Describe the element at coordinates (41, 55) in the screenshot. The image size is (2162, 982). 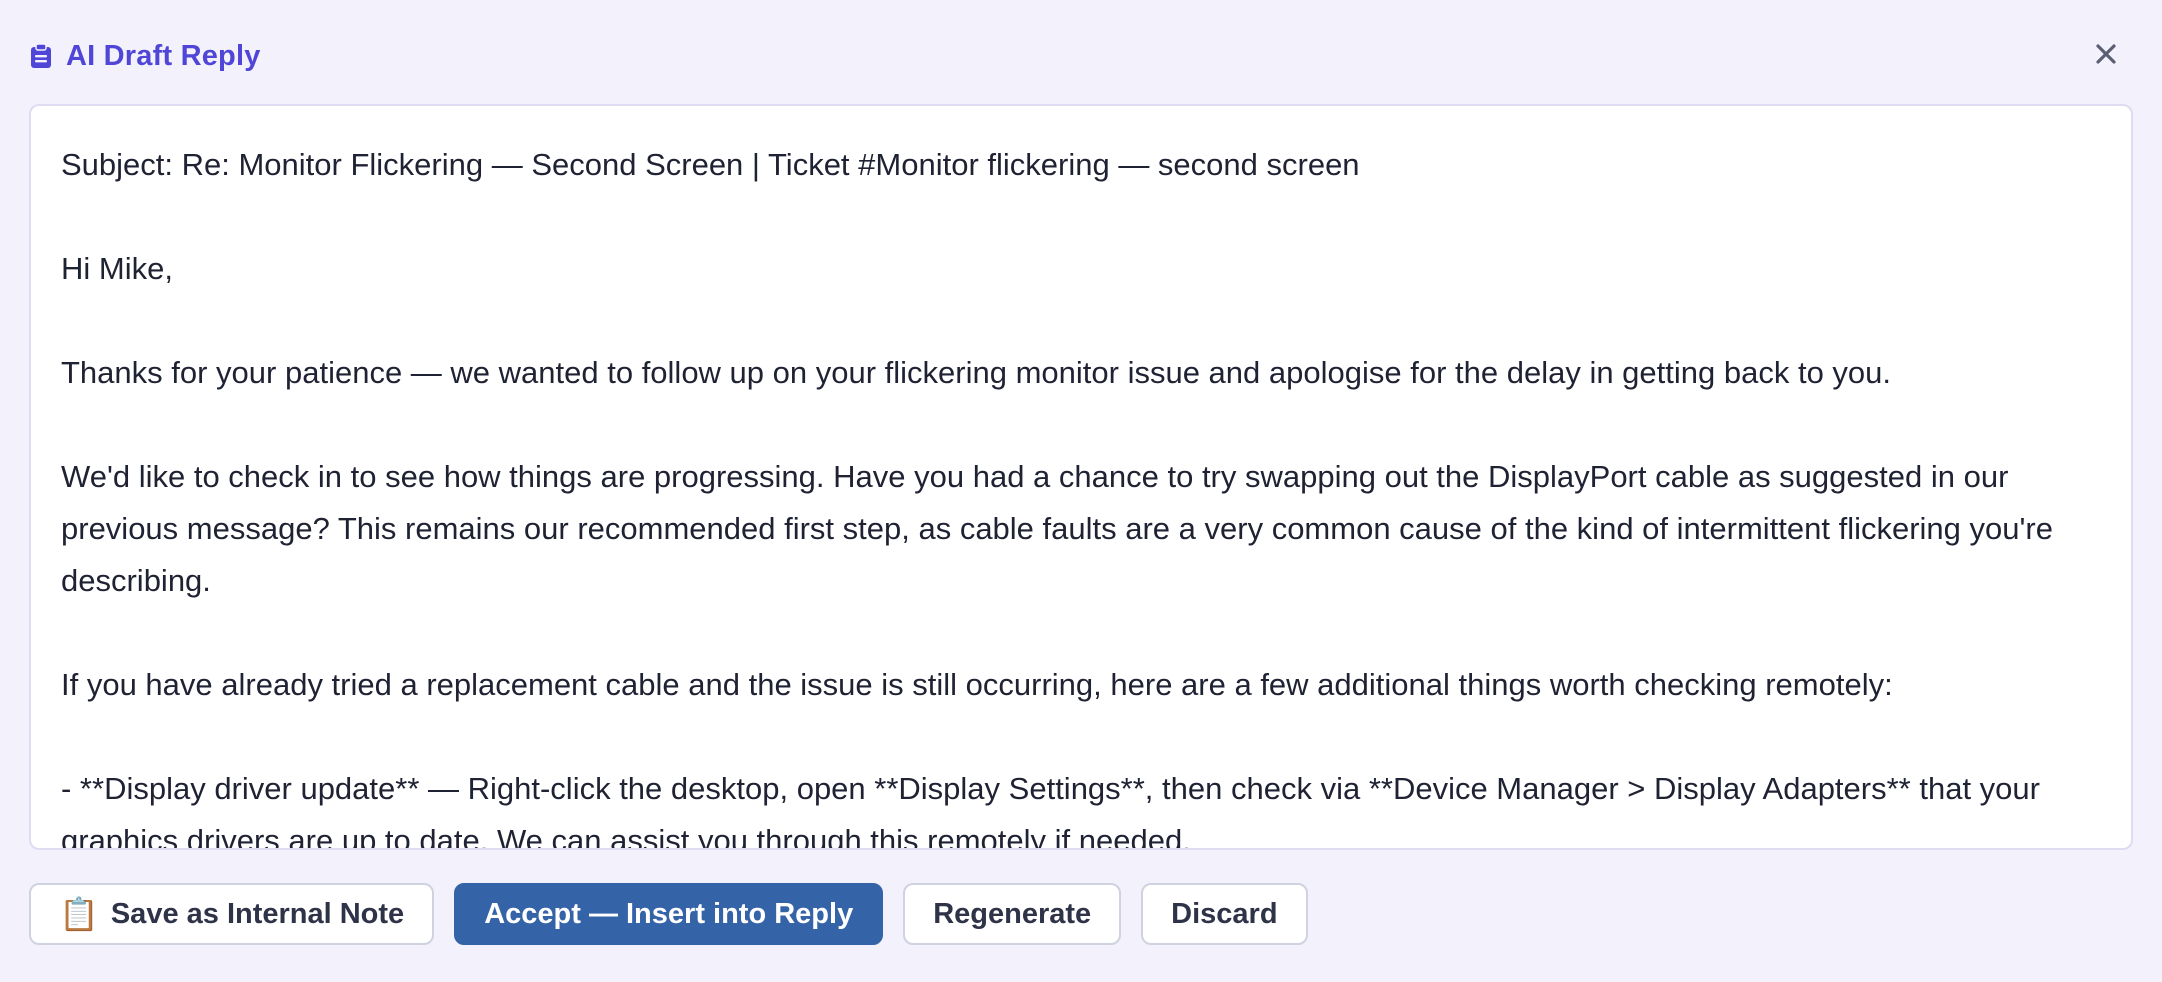
I see `clipboard-icon` at that location.